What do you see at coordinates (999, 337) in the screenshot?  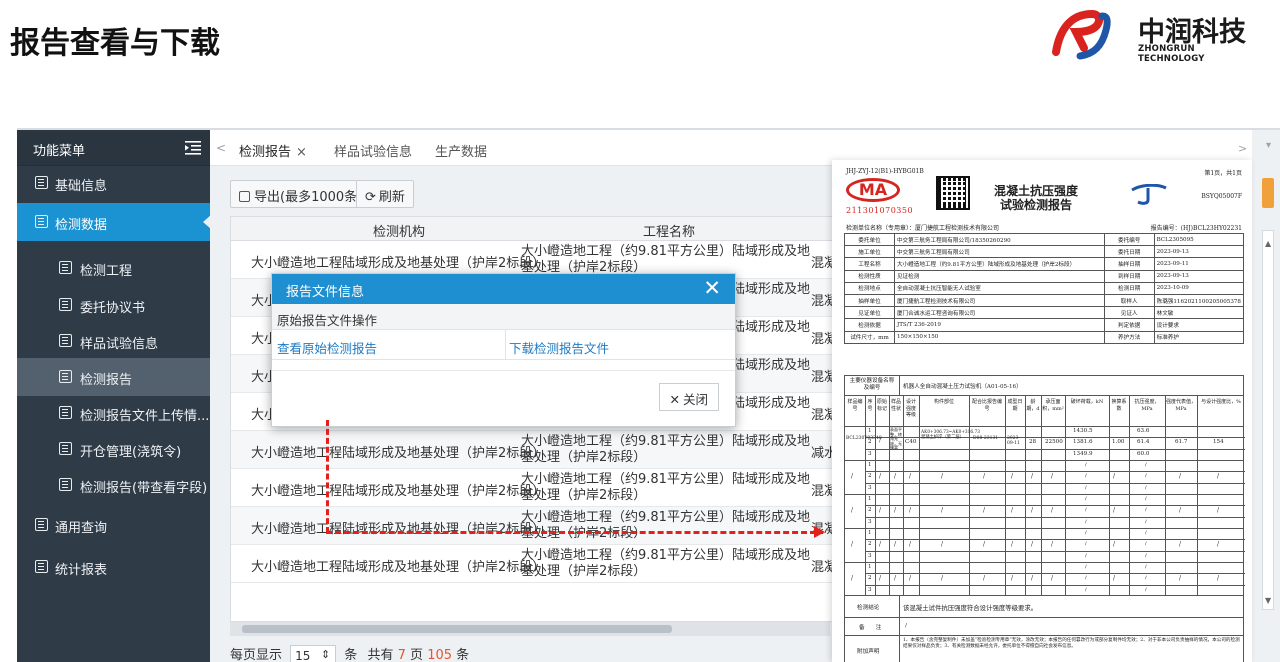 I see `report-field-value: 150×150×150` at bounding box center [999, 337].